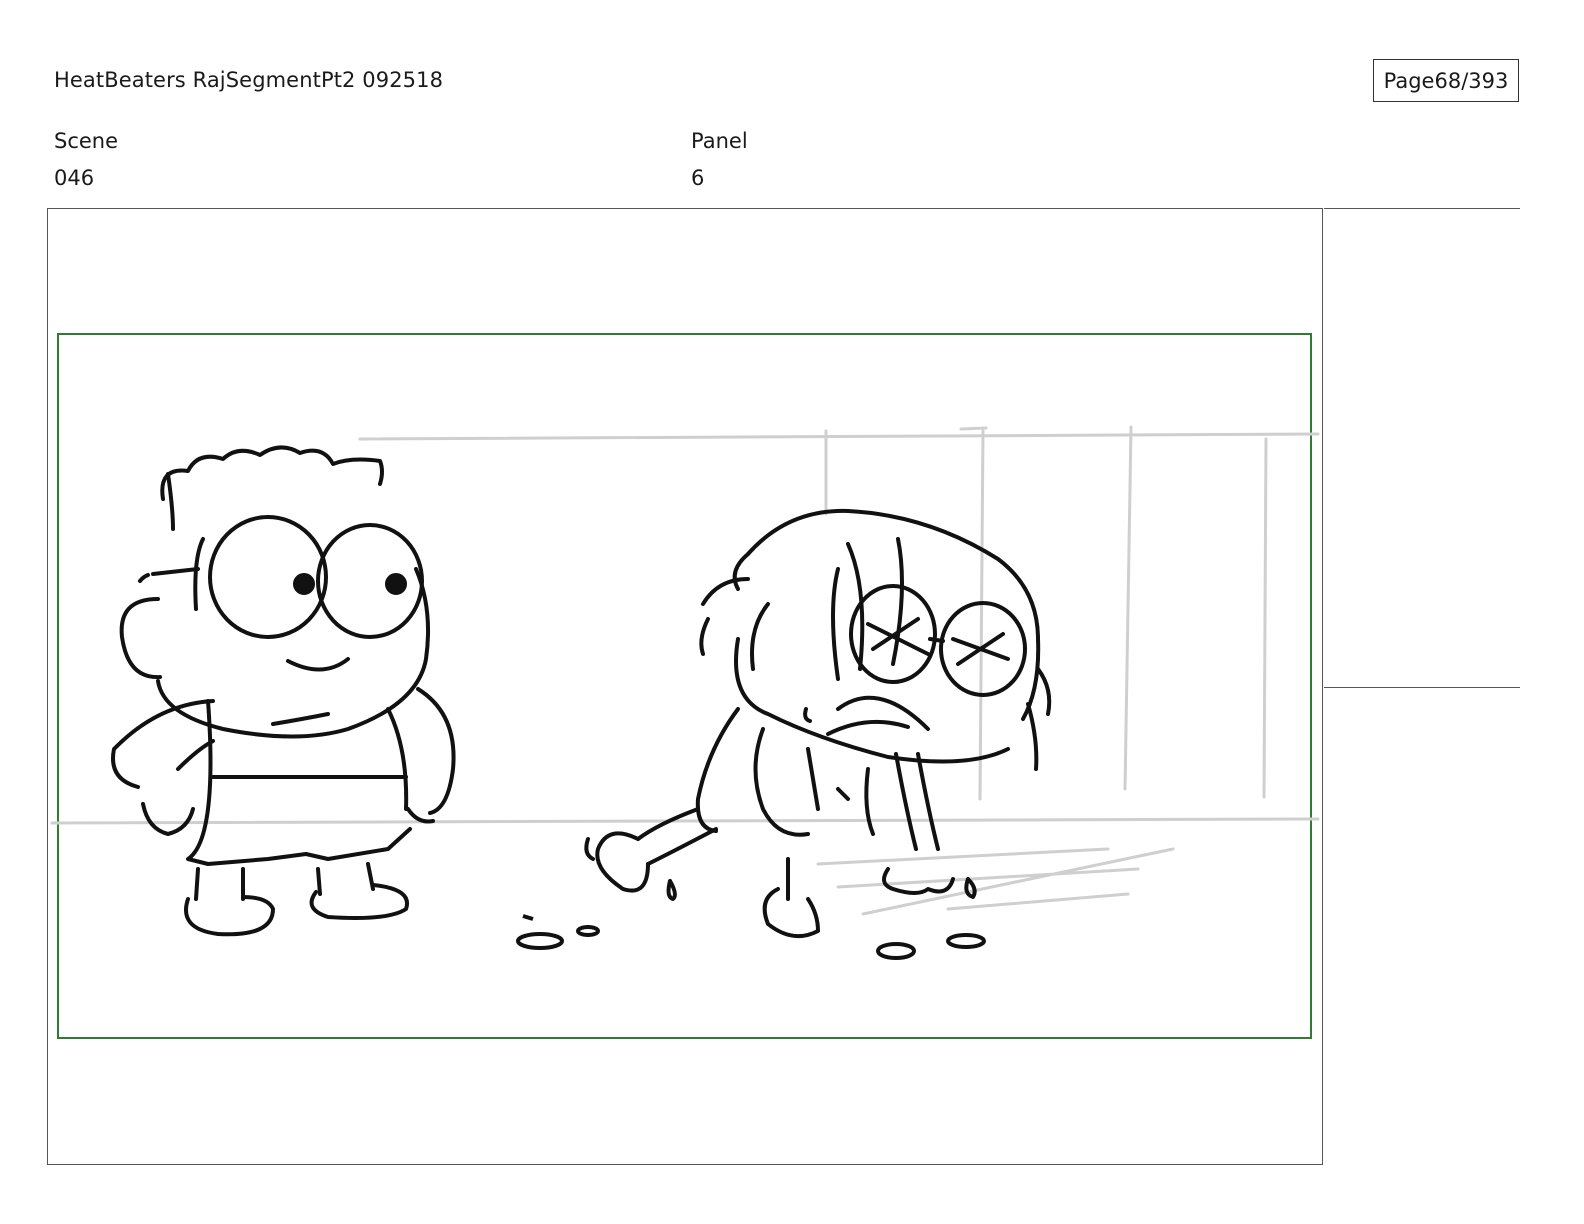  What do you see at coordinates (1422, 687) in the screenshot?
I see `notes-divider-middle` at bounding box center [1422, 687].